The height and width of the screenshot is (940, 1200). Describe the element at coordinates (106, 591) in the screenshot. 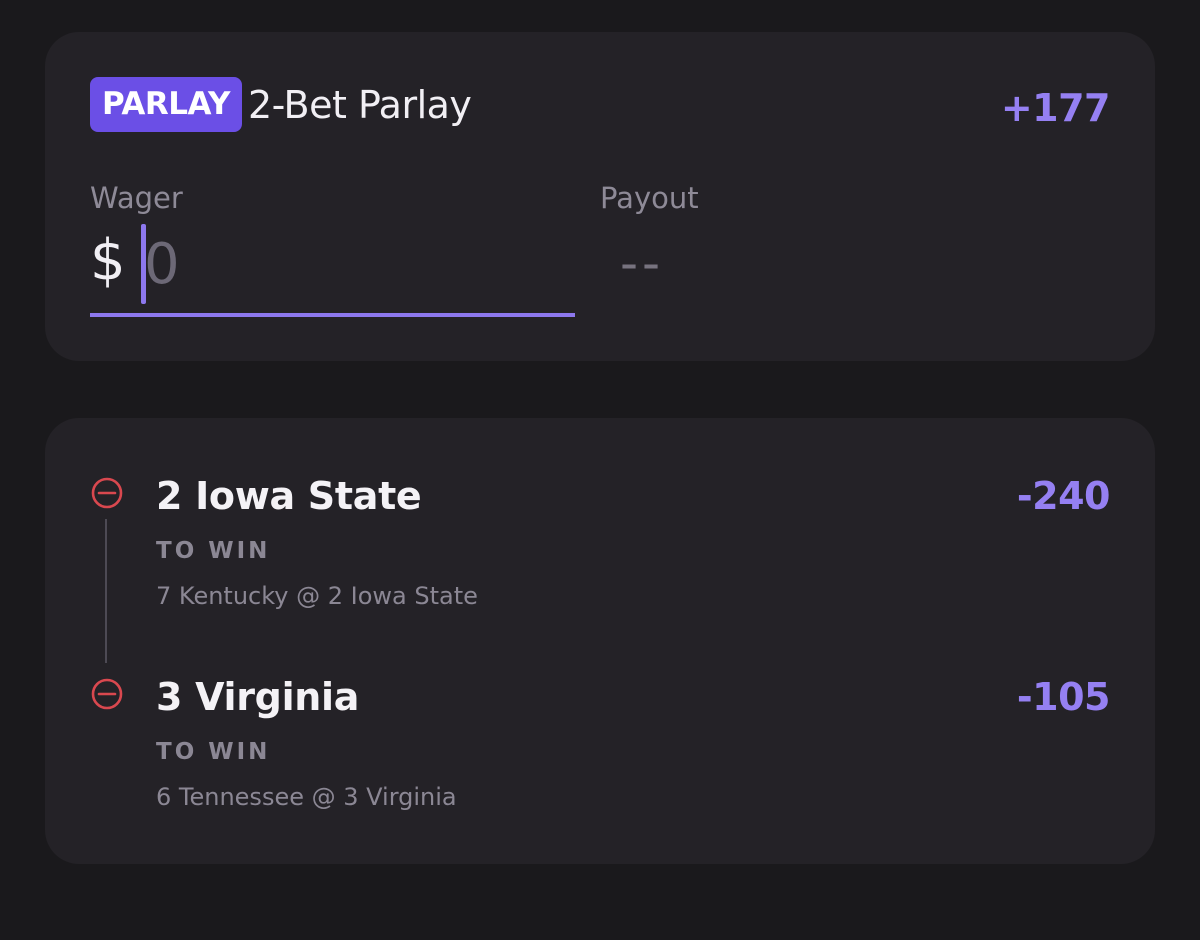

I see `leg-connector-line` at that location.